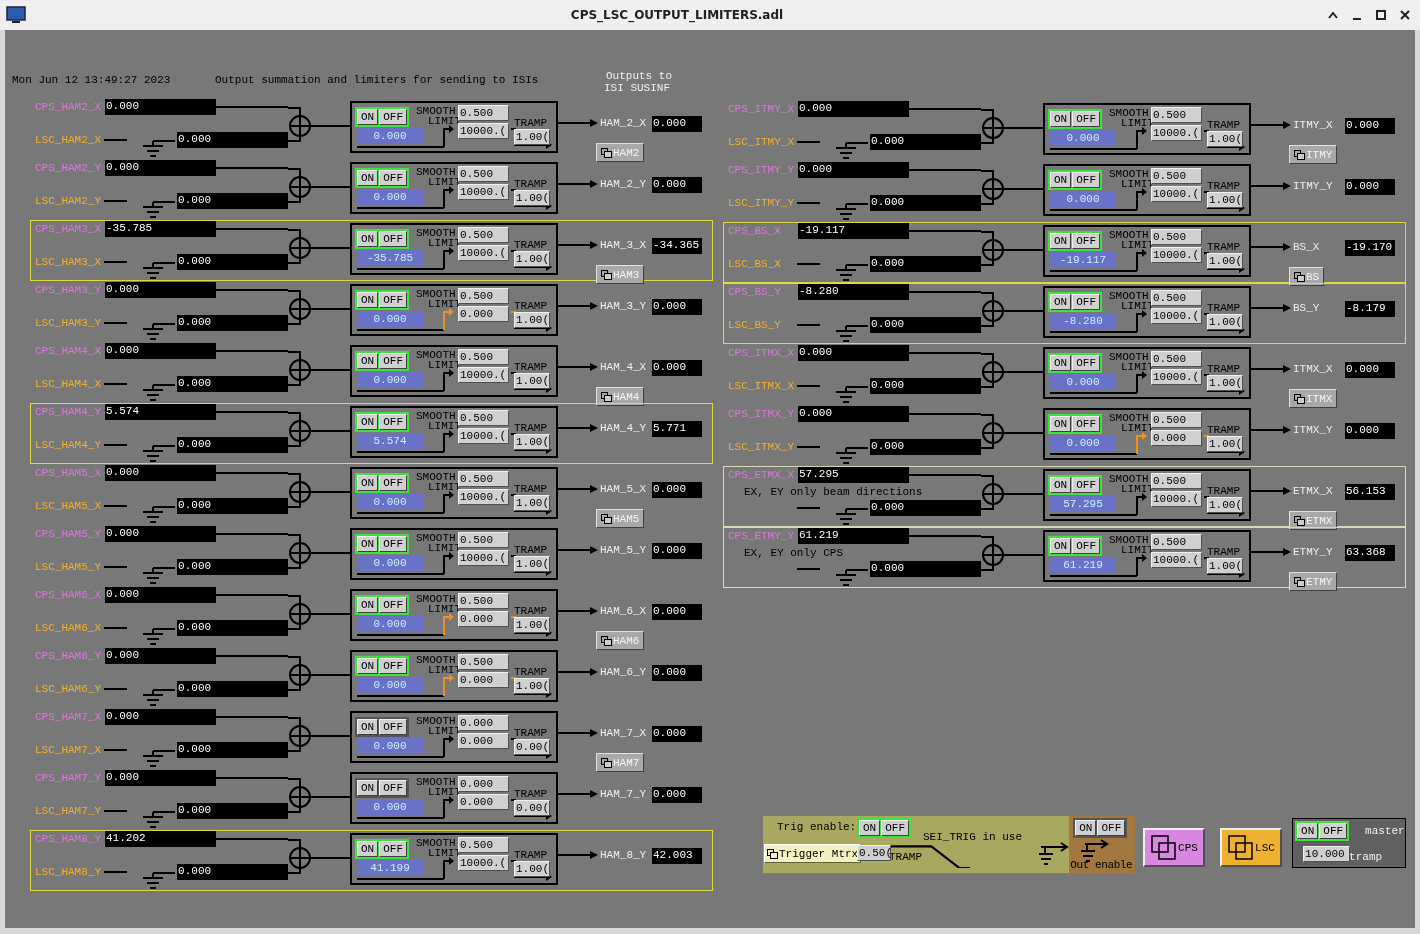 The image size is (1420, 934). Describe the element at coordinates (1174, 847) in the screenshot. I see `related-display-button: CPS` at that location.